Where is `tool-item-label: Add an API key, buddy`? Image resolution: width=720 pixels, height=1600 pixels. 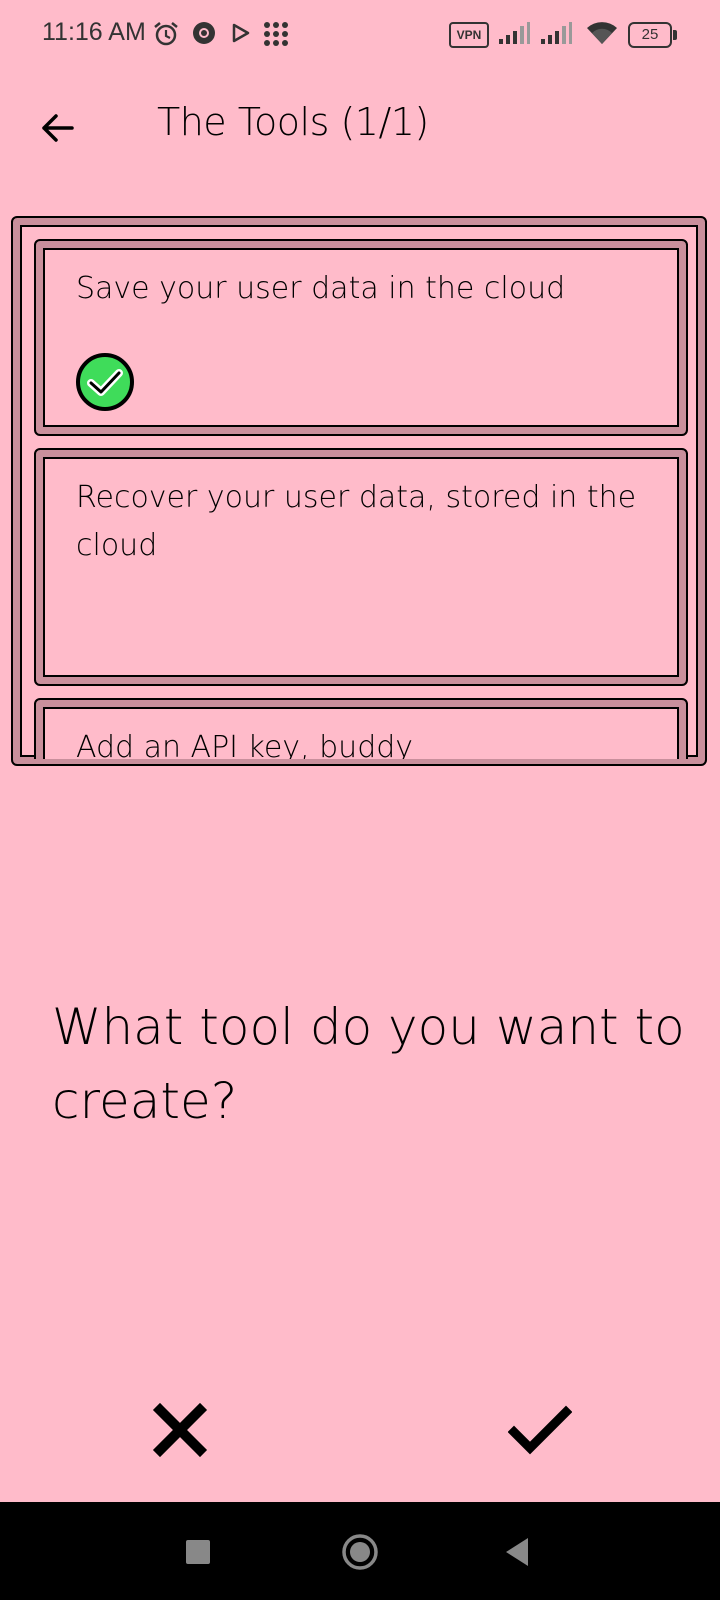 tool-item-label: Add an API key, buddy is located at coordinates (245, 744).